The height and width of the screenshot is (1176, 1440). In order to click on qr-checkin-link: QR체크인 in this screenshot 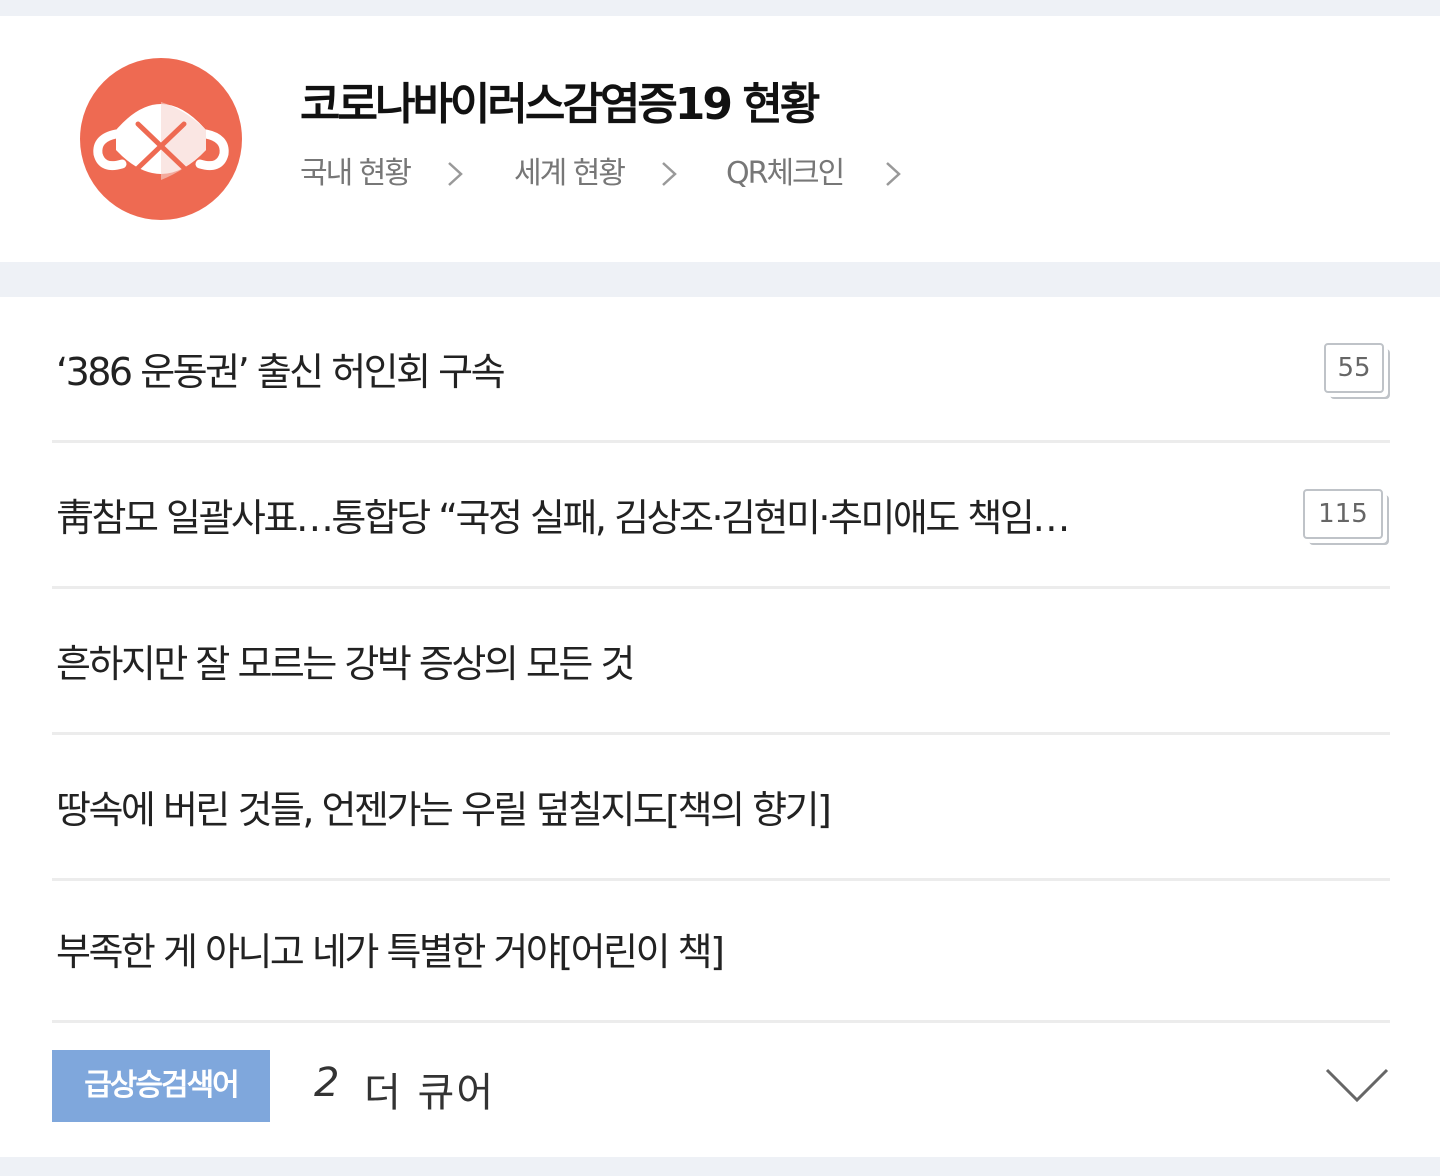, I will do `click(813, 174)`.